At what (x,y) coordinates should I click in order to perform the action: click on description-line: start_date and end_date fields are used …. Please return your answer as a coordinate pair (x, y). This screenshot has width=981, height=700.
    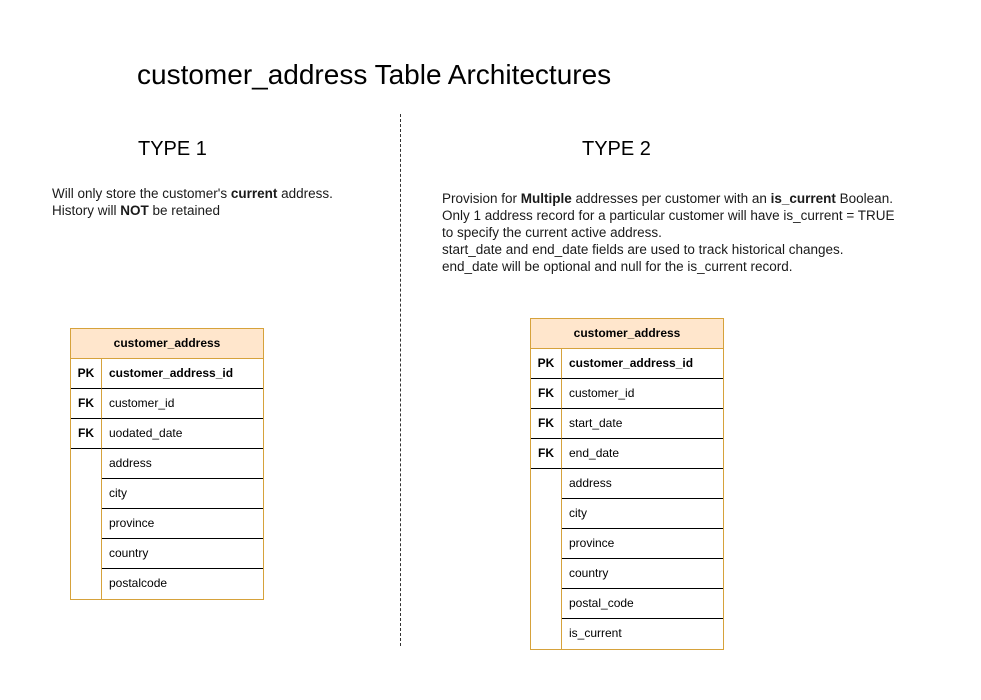
    Looking at the image, I should click on (668, 249).